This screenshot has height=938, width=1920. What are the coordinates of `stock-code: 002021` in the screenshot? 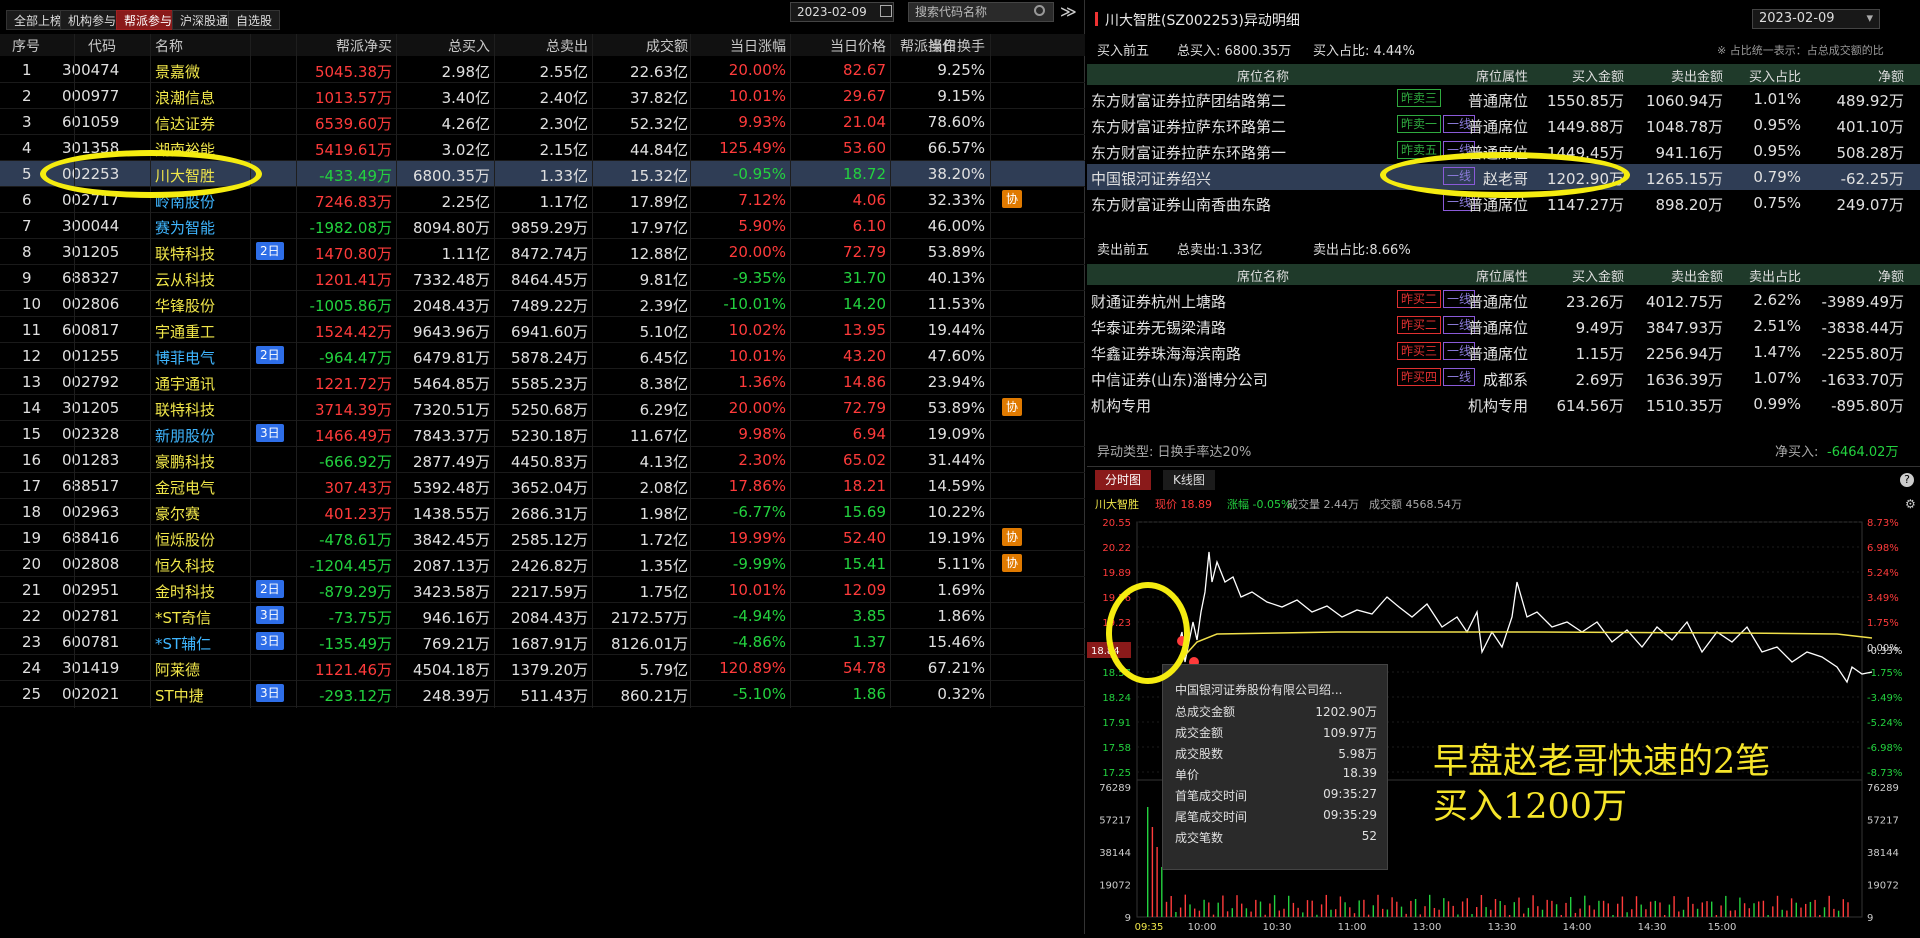 It's located at (91, 694).